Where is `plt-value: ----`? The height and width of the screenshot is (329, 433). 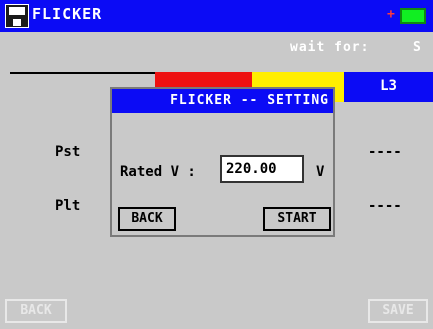
plt-value: ---- is located at coordinates (385, 206).